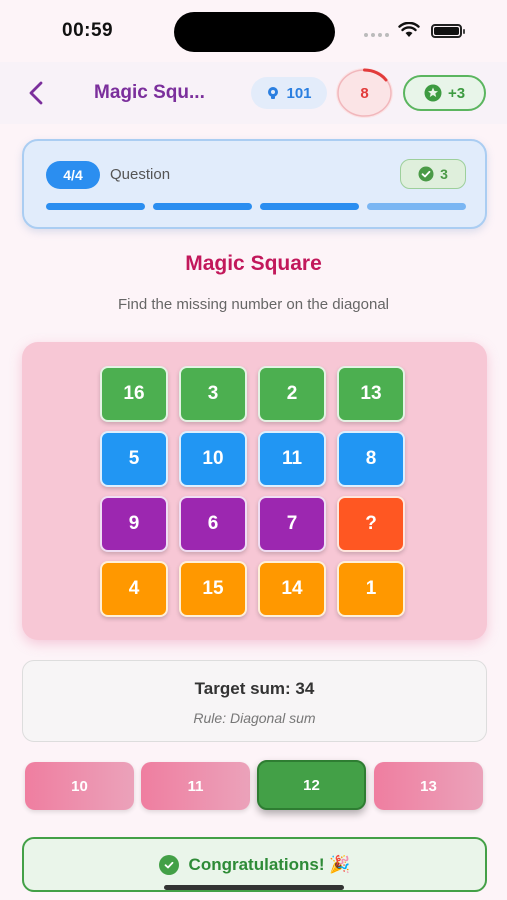 This screenshot has height=900, width=507. I want to click on grid-cell: 6, so click(213, 524).